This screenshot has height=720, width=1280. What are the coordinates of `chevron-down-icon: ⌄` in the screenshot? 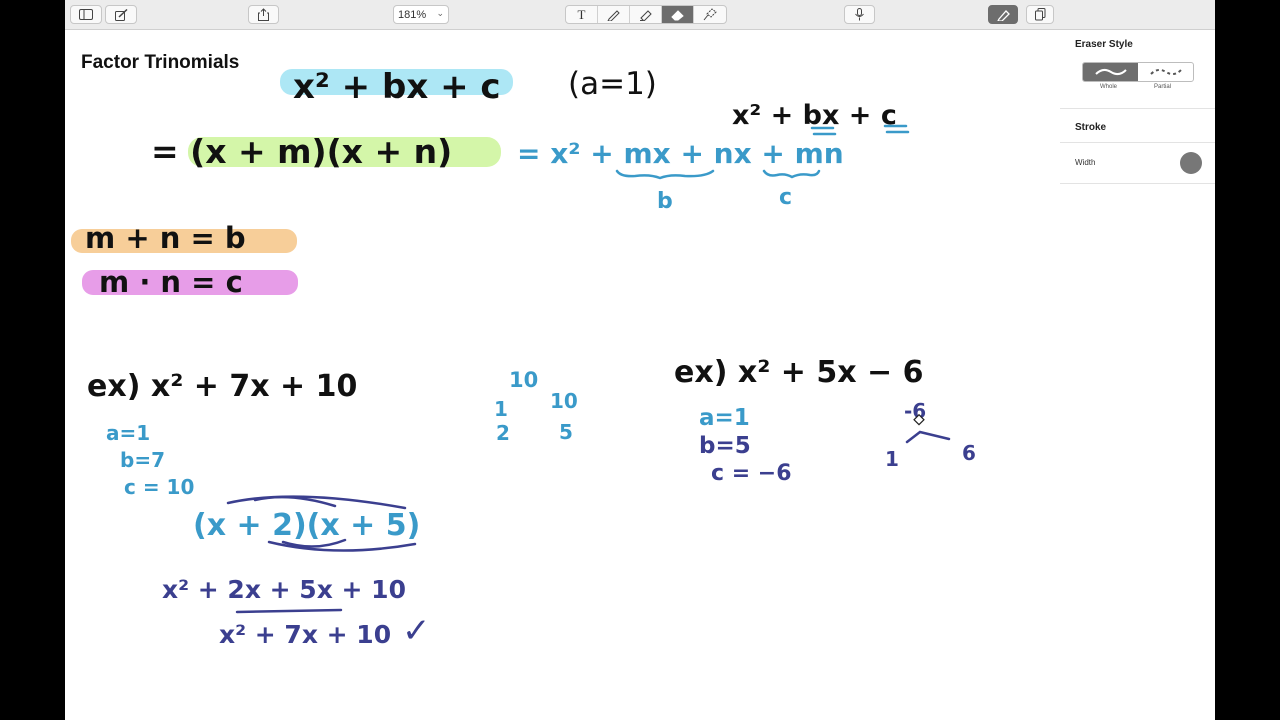 It's located at (440, 13).